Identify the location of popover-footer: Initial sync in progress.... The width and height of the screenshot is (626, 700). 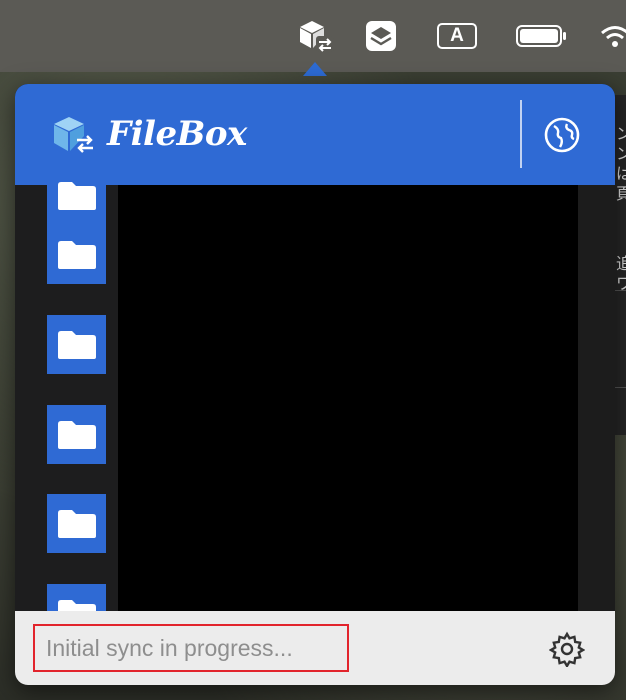
(315, 648).